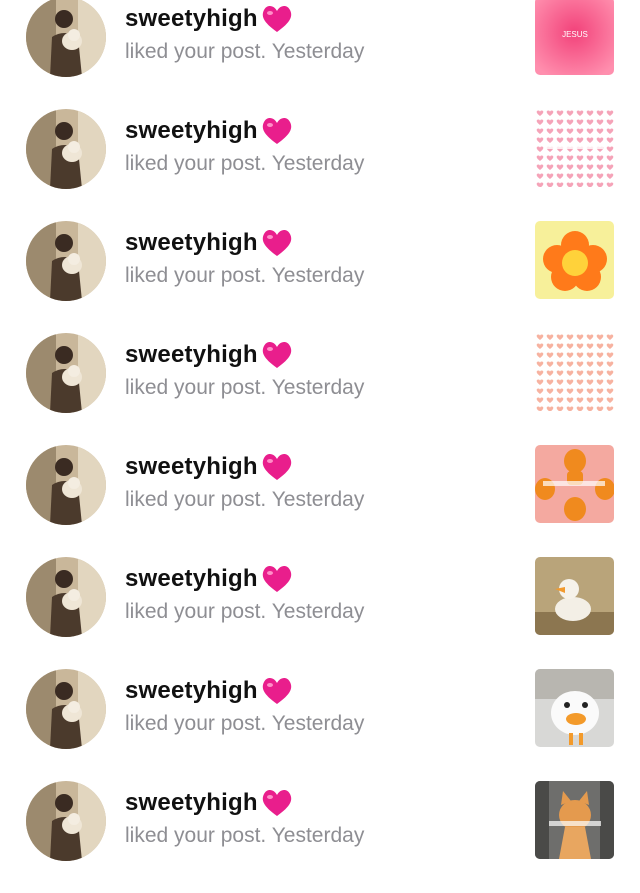 This screenshot has height=893, width=640. Describe the element at coordinates (574, 260) in the screenshot. I see `orange-flower-post-thumbnail` at that location.